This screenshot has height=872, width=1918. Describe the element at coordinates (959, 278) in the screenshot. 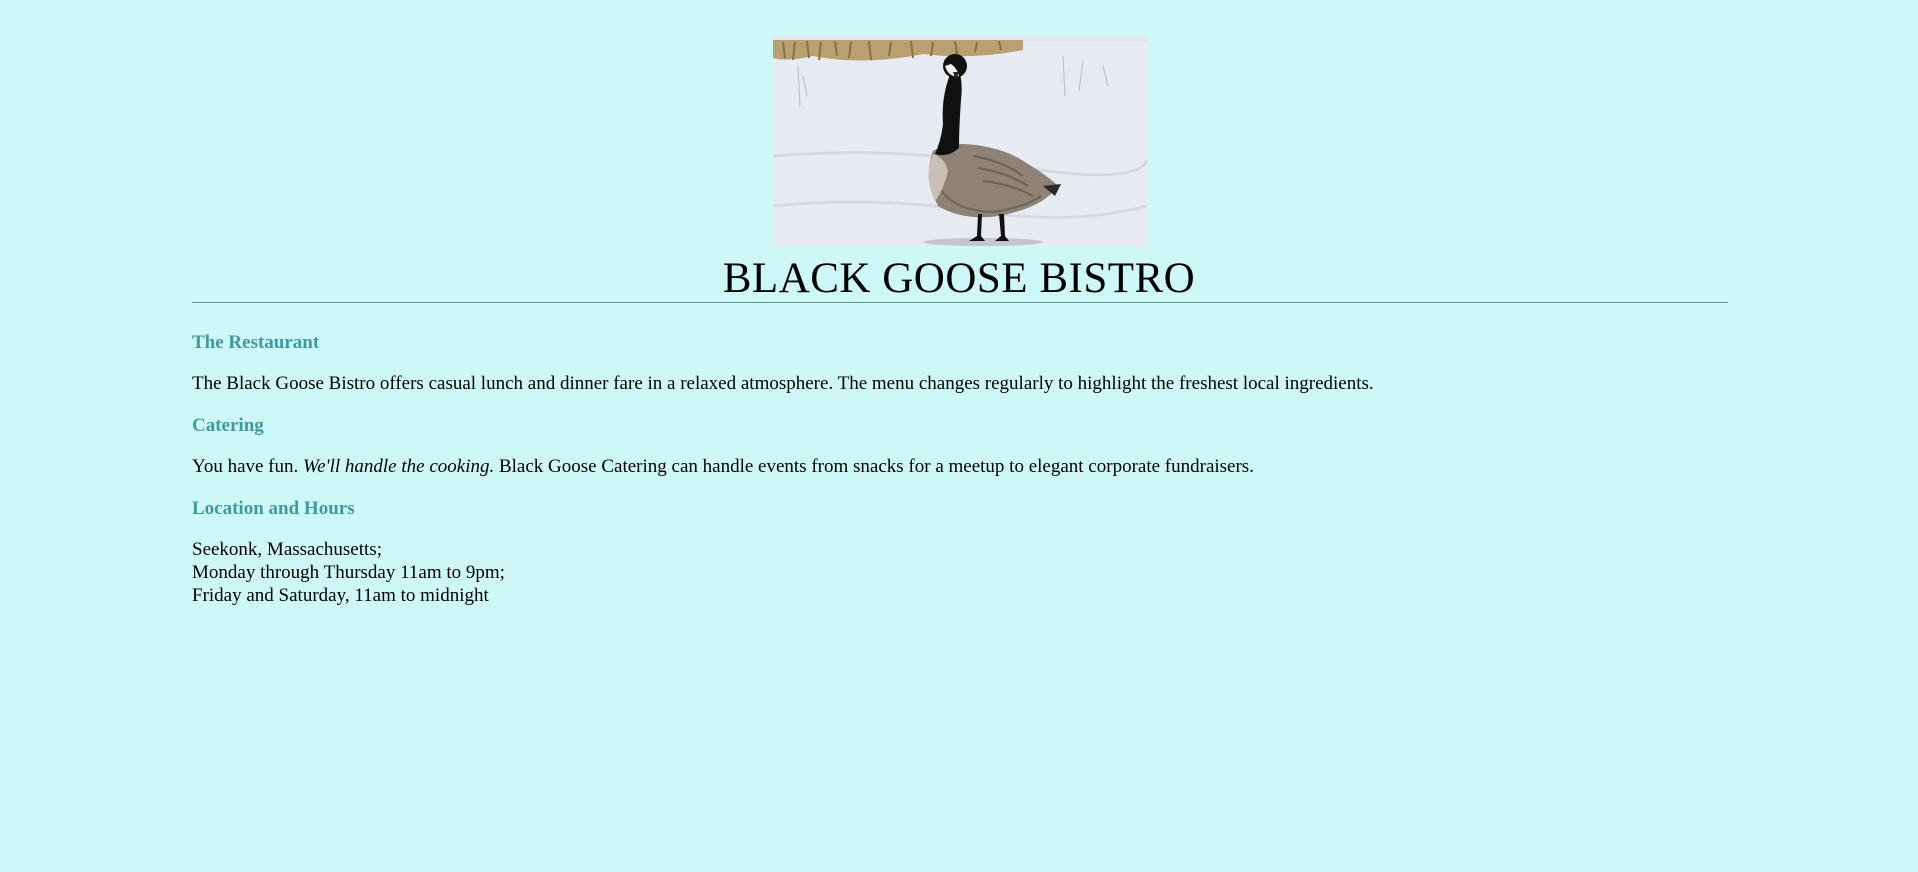

I see `site-title: BLACK GOOSE BISTRO` at that location.